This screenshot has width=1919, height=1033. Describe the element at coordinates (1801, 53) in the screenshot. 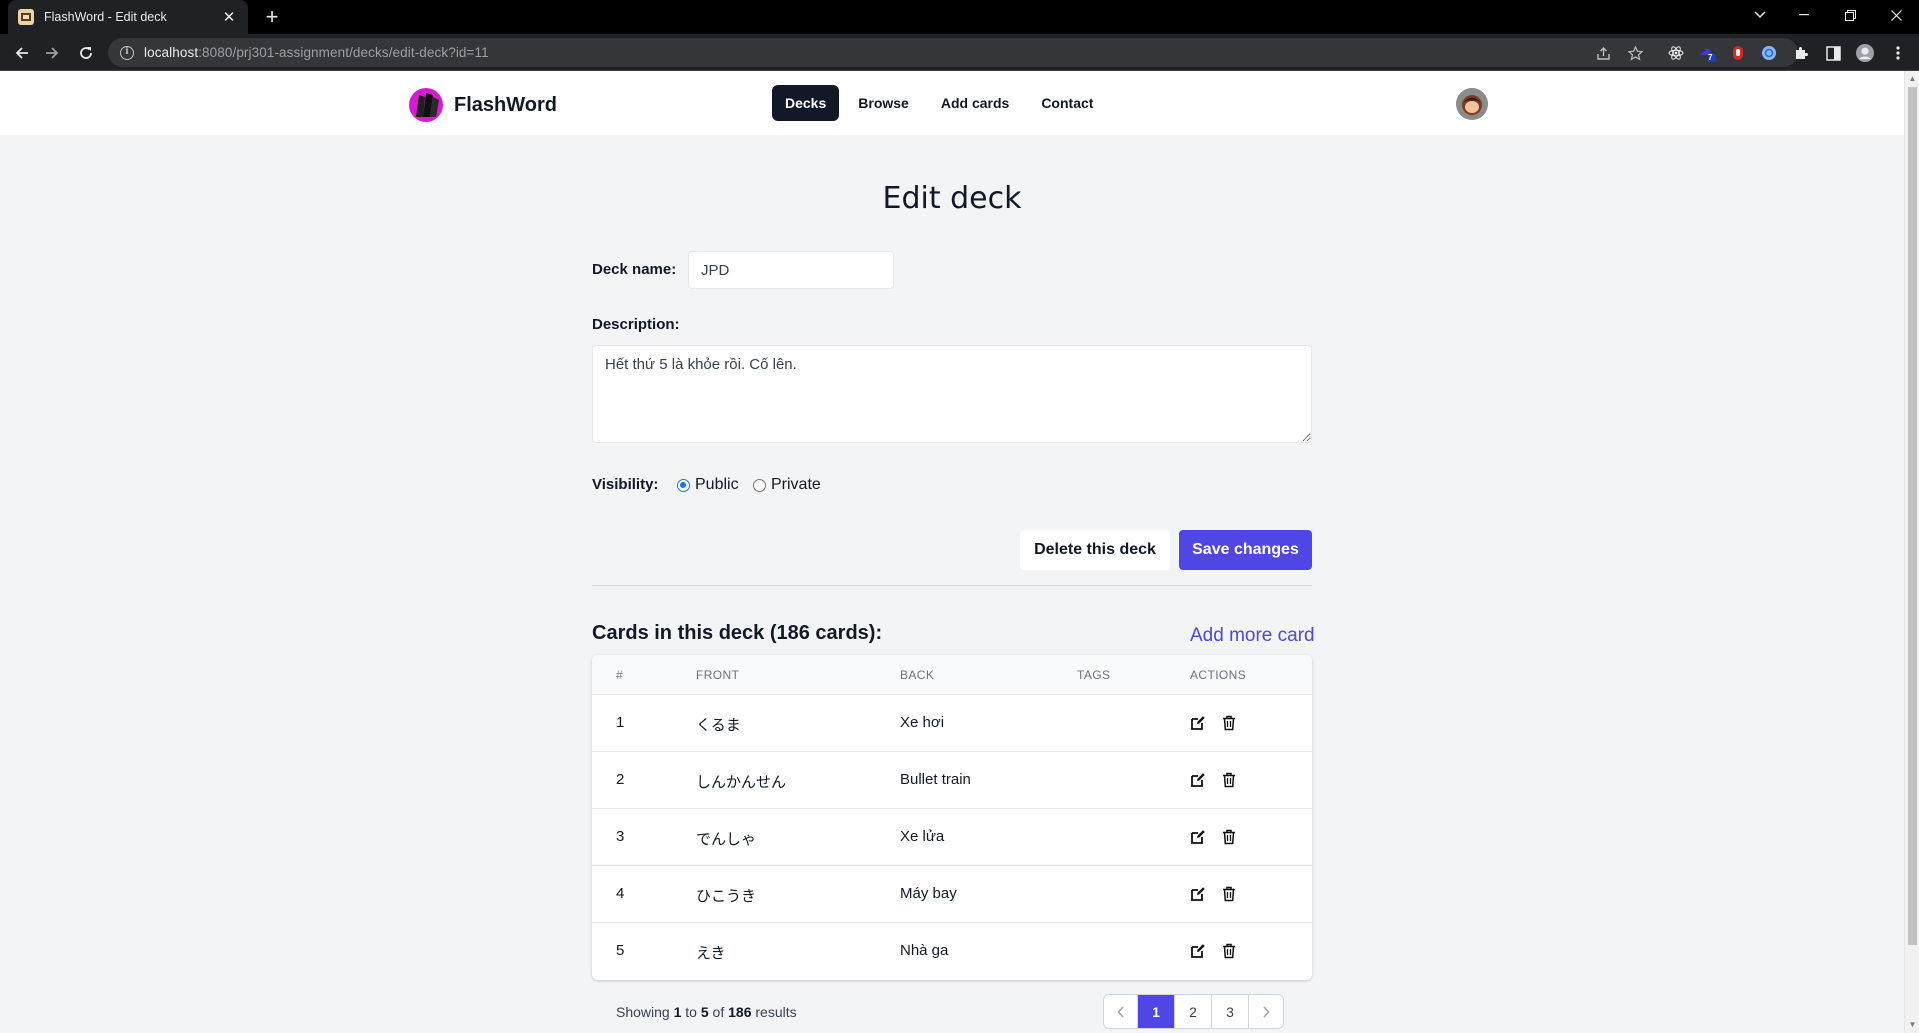

I see `extensions-puzzle-icon` at that location.